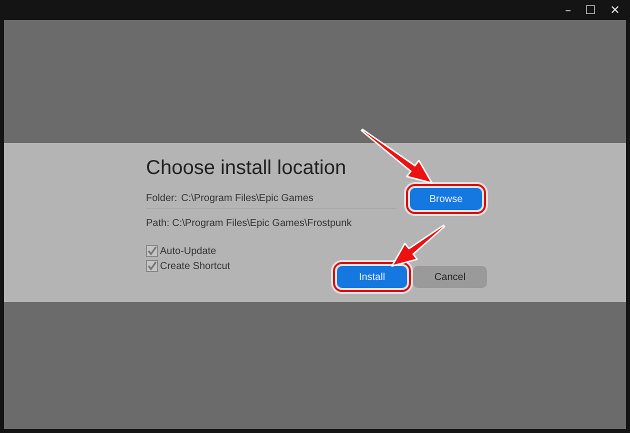  What do you see at coordinates (590, 10) in the screenshot?
I see `maximize-button: ☐` at bounding box center [590, 10].